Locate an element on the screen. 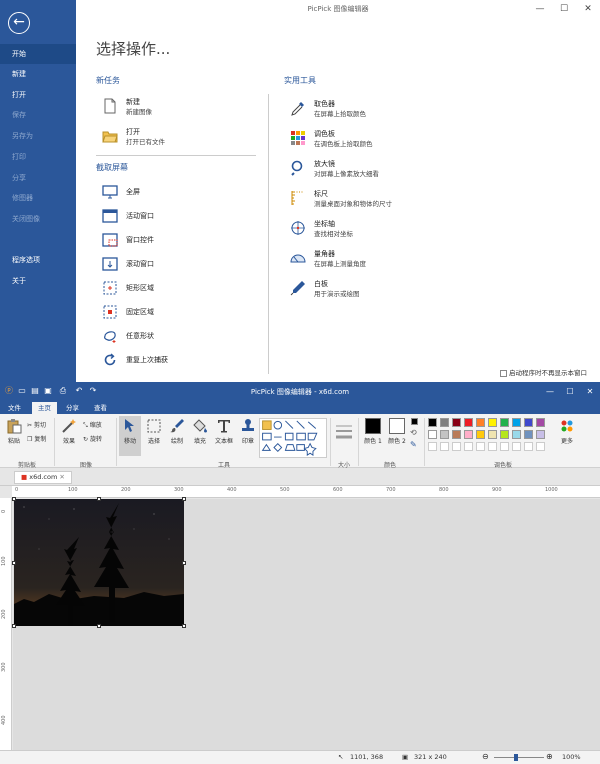 The width and height of the screenshot is (600, 764). fill-tool-button: 填充 is located at coordinates (200, 431).